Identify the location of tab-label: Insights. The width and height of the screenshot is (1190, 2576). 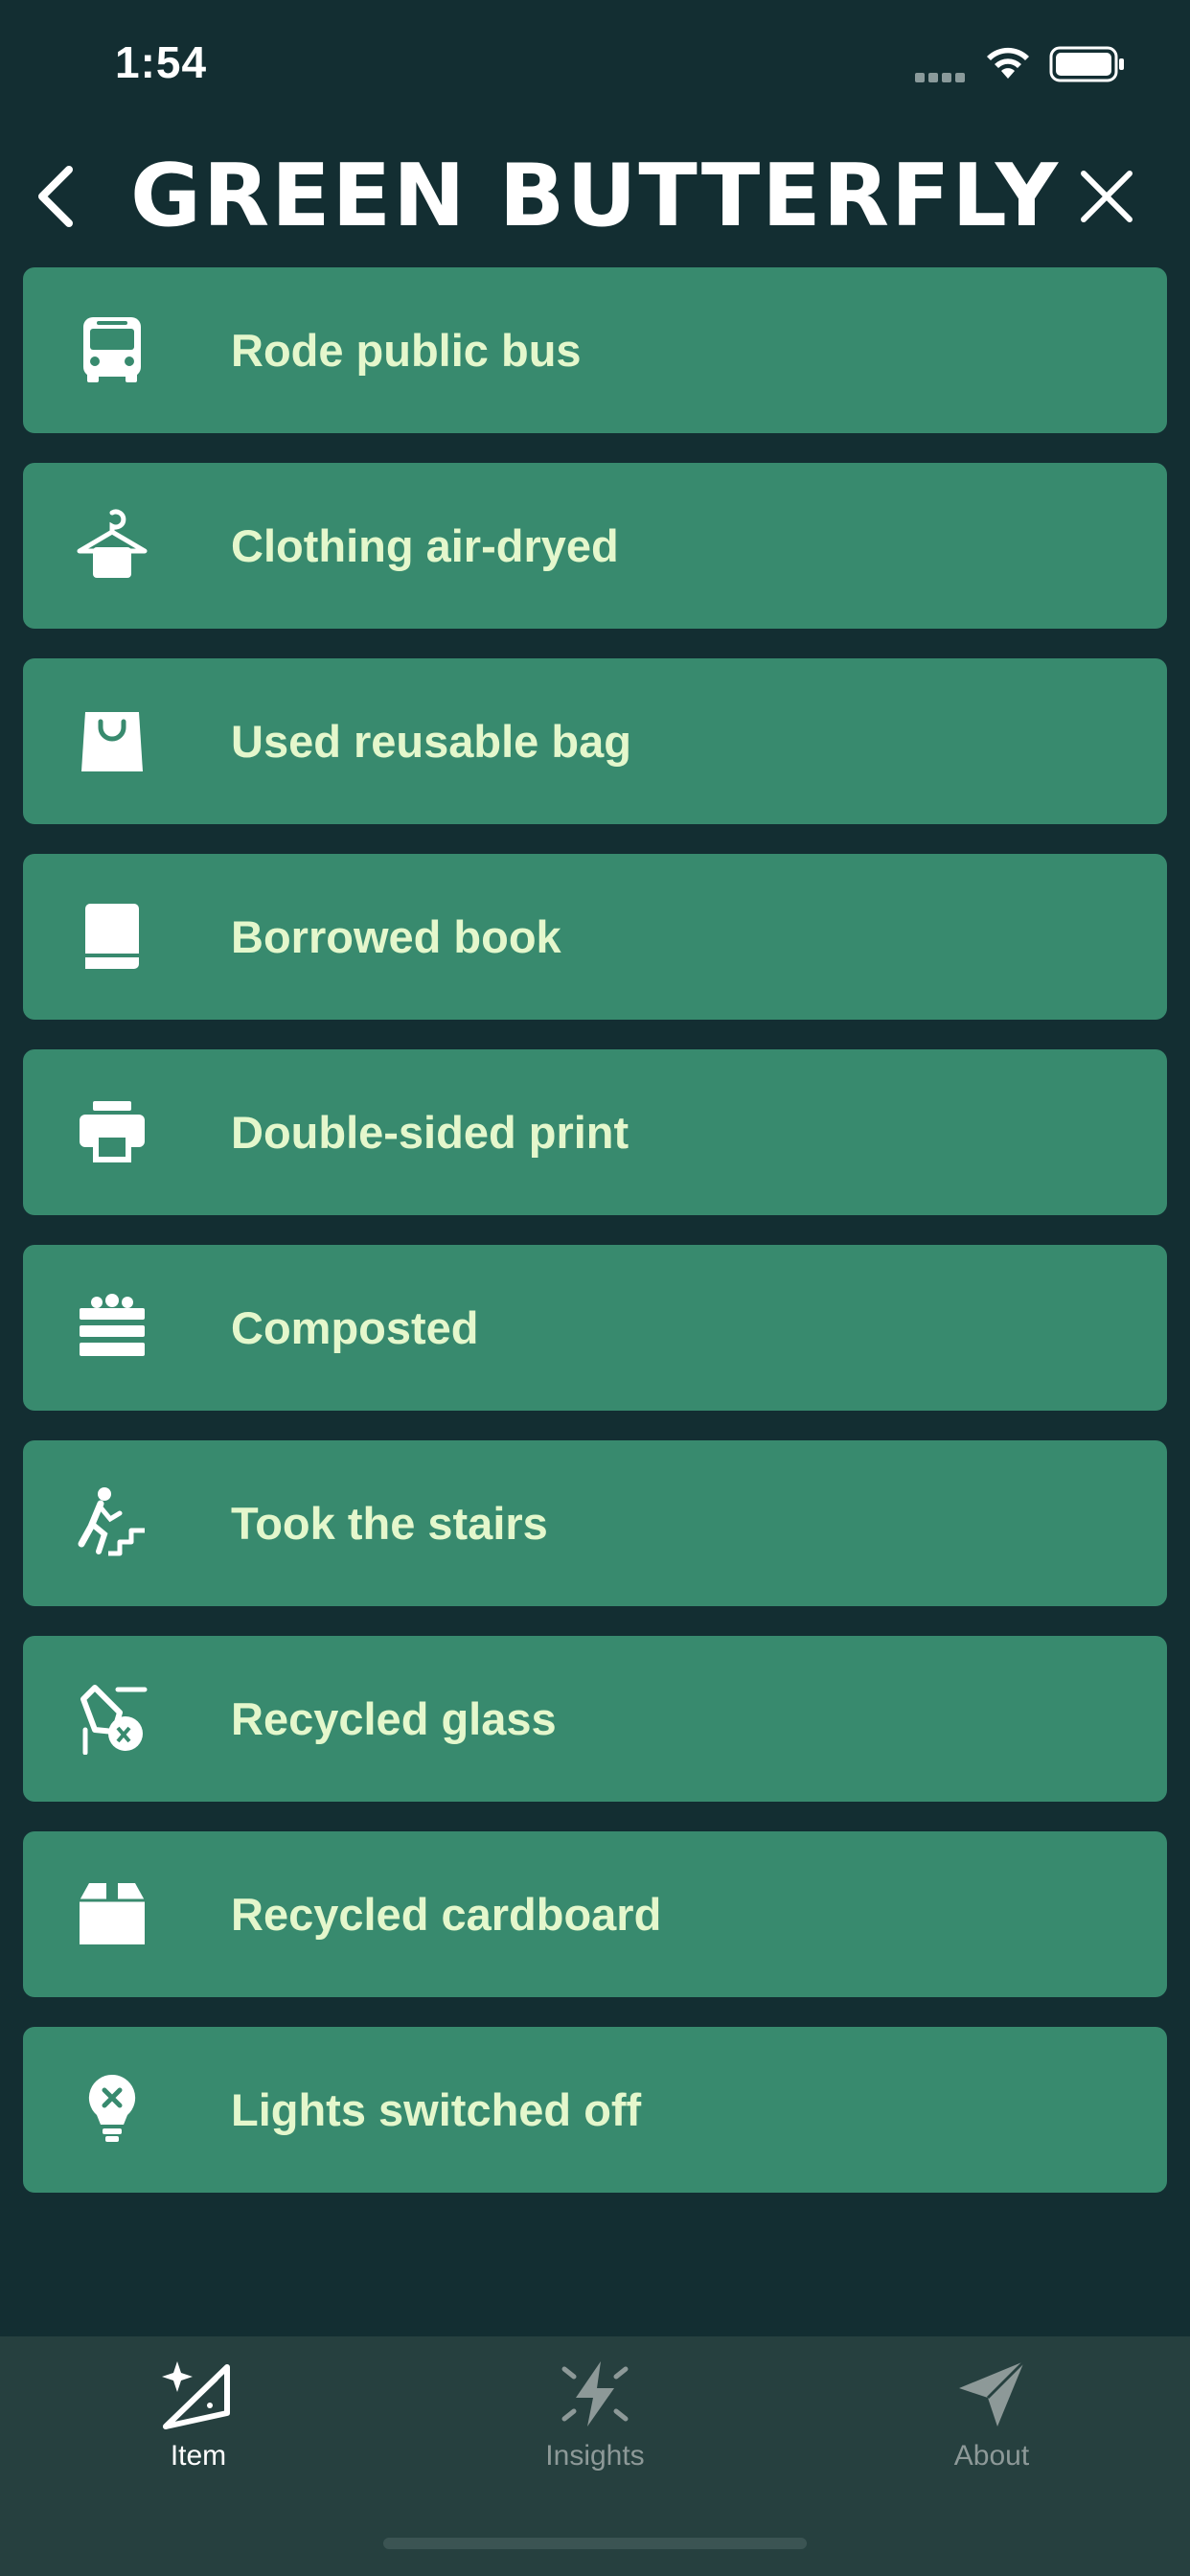
(595, 2456).